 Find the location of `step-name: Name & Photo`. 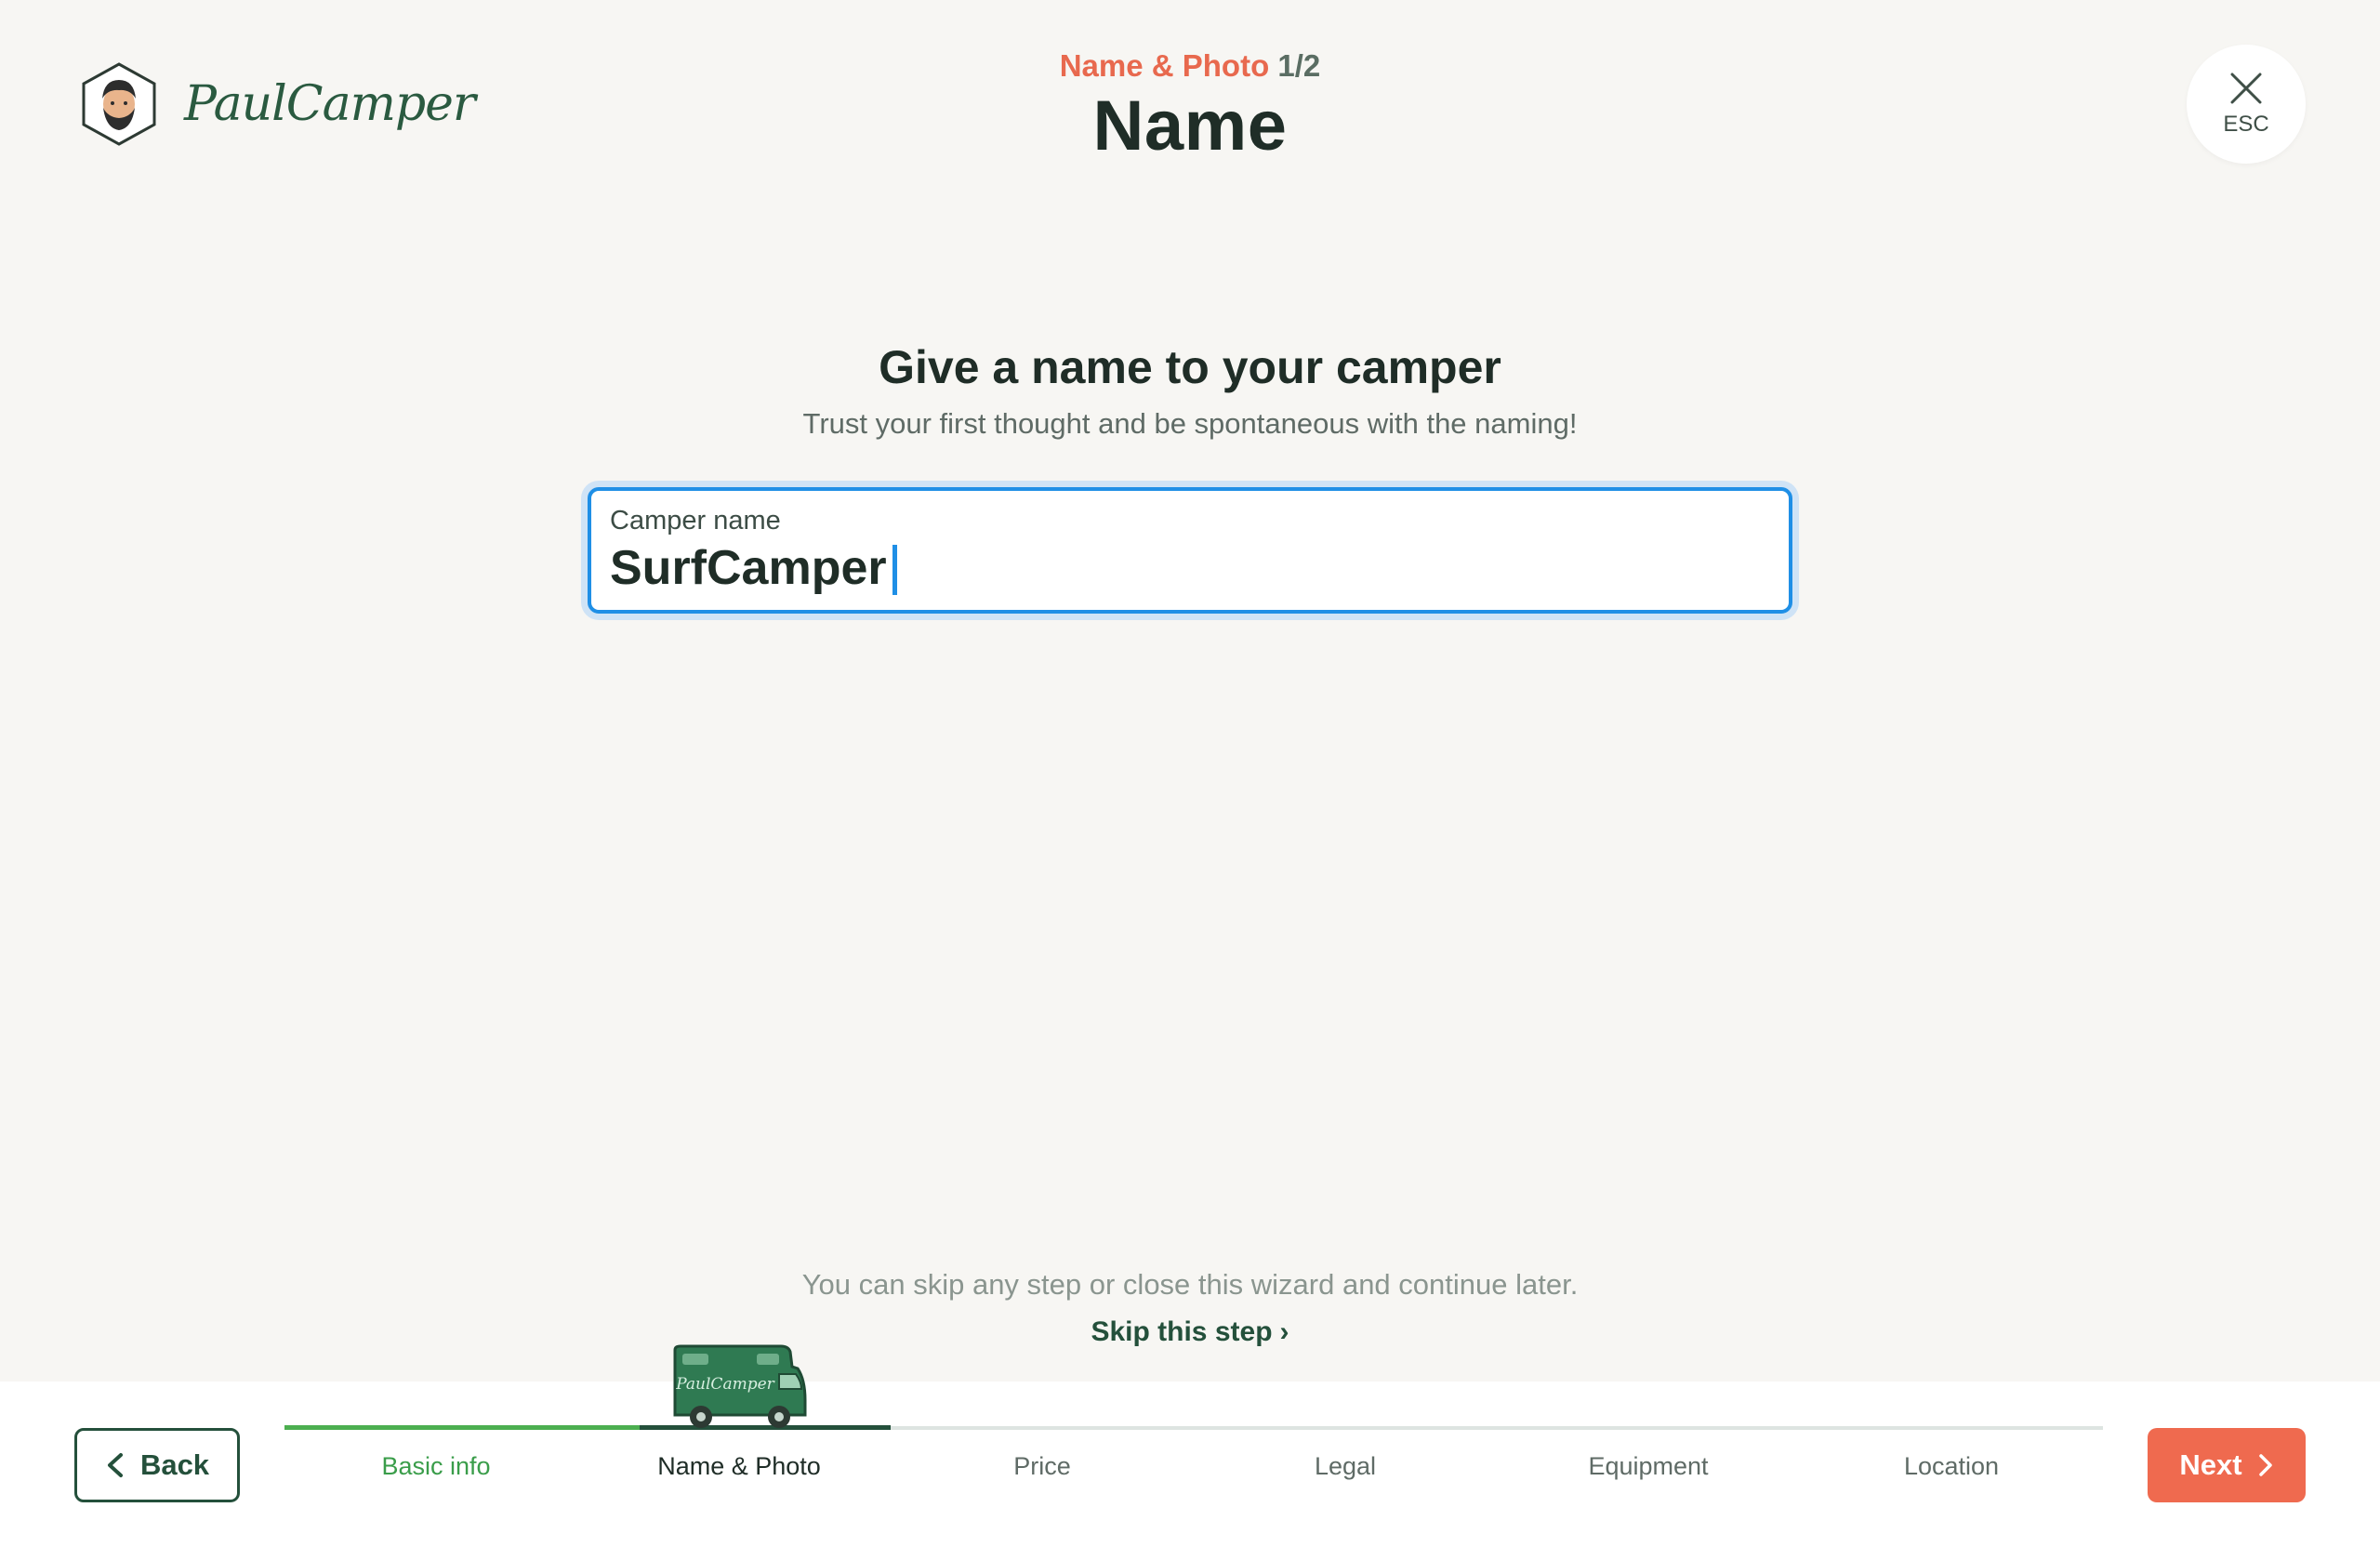

step-name: Name & Photo is located at coordinates (1164, 65).